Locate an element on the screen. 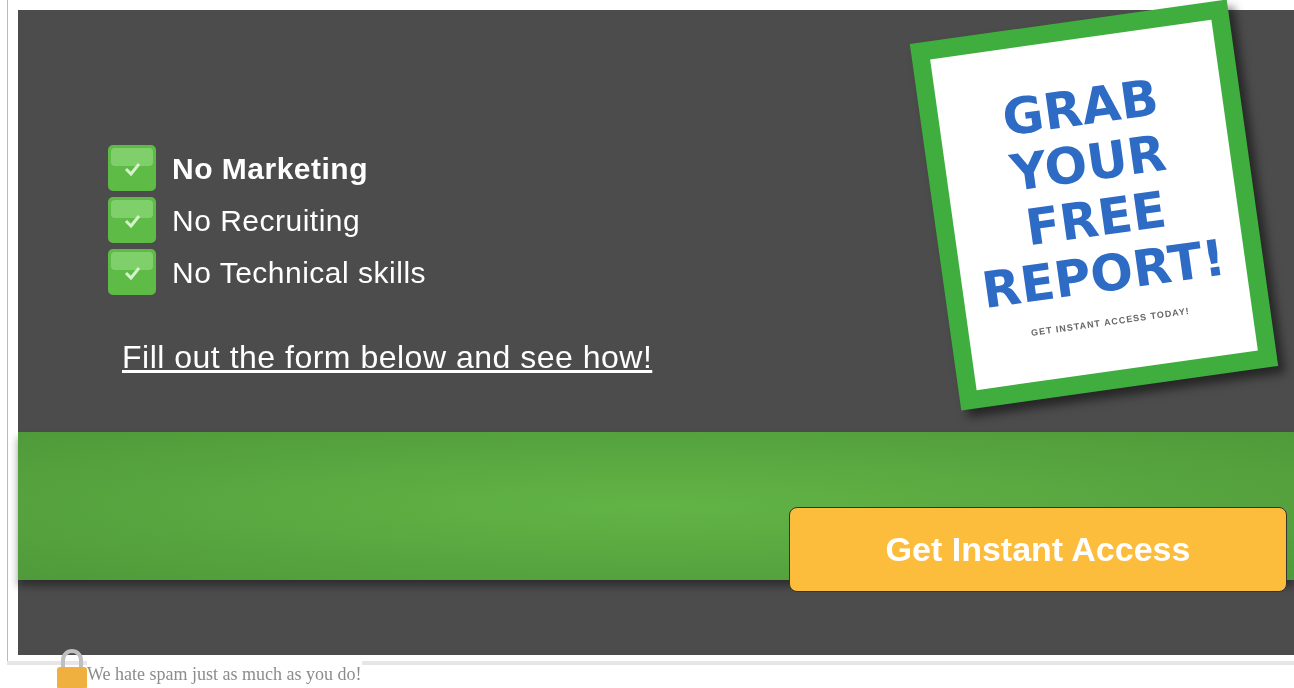 The width and height of the screenshot is (1294, 688). form-link: Fill out the form below and see how! is located at coordinates (387, 357).